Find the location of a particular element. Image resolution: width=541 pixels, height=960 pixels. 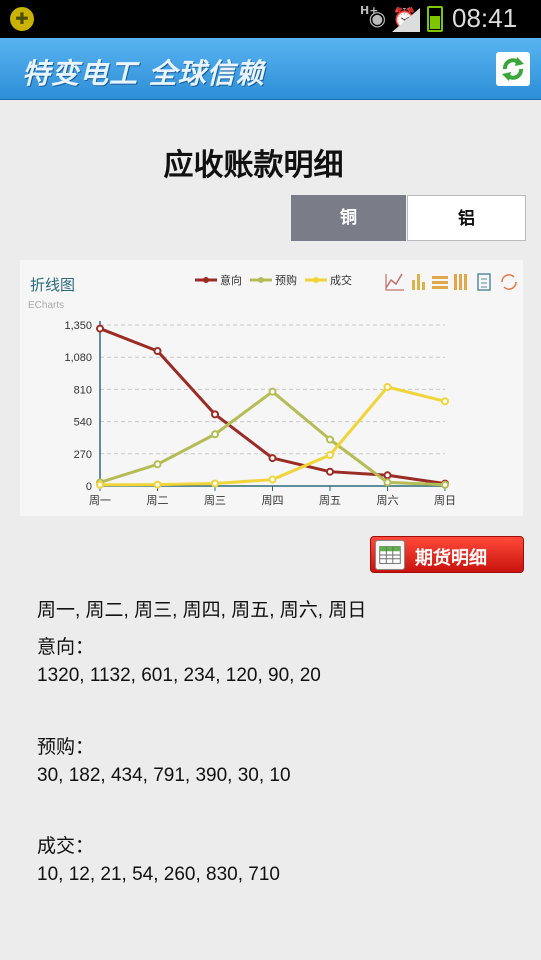

status-bar: ✚ ◉⏰ H+ 08:41 is located at coordinates (270, 19).